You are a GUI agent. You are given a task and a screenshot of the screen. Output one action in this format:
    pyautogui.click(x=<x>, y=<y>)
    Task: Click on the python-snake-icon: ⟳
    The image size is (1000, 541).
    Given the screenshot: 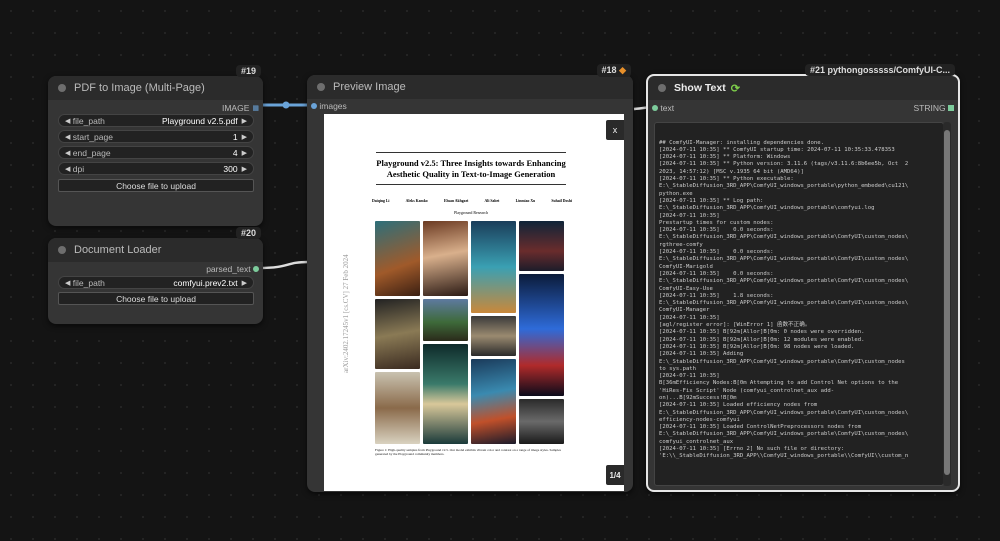 What is the action you would take?
    pyautogui.click(x=735, y=88)
    